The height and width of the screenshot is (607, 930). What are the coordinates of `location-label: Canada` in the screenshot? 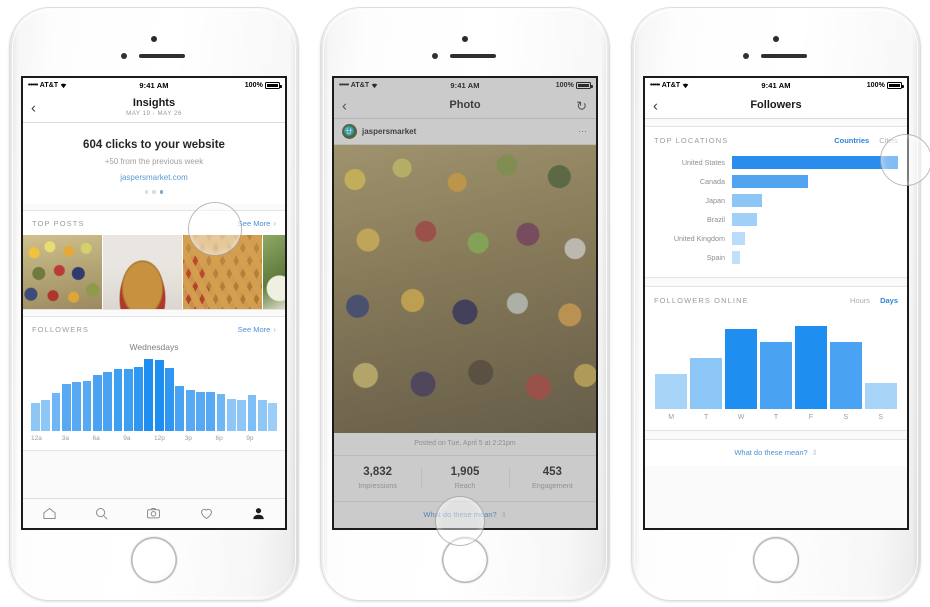 It's located at (712, 181).